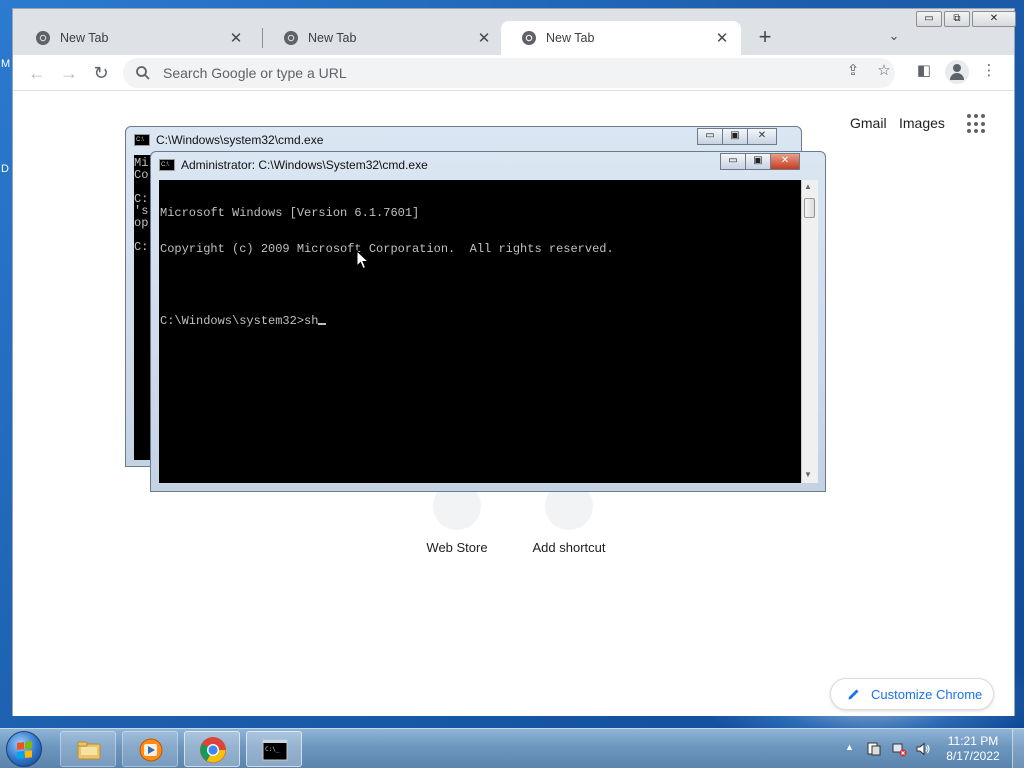 The image size is (1024, 768). What do you see at coordinates (569, 547) in the screenshot?
I see `shortcut-label: Add shortcut` at bounding box center [569, 547].